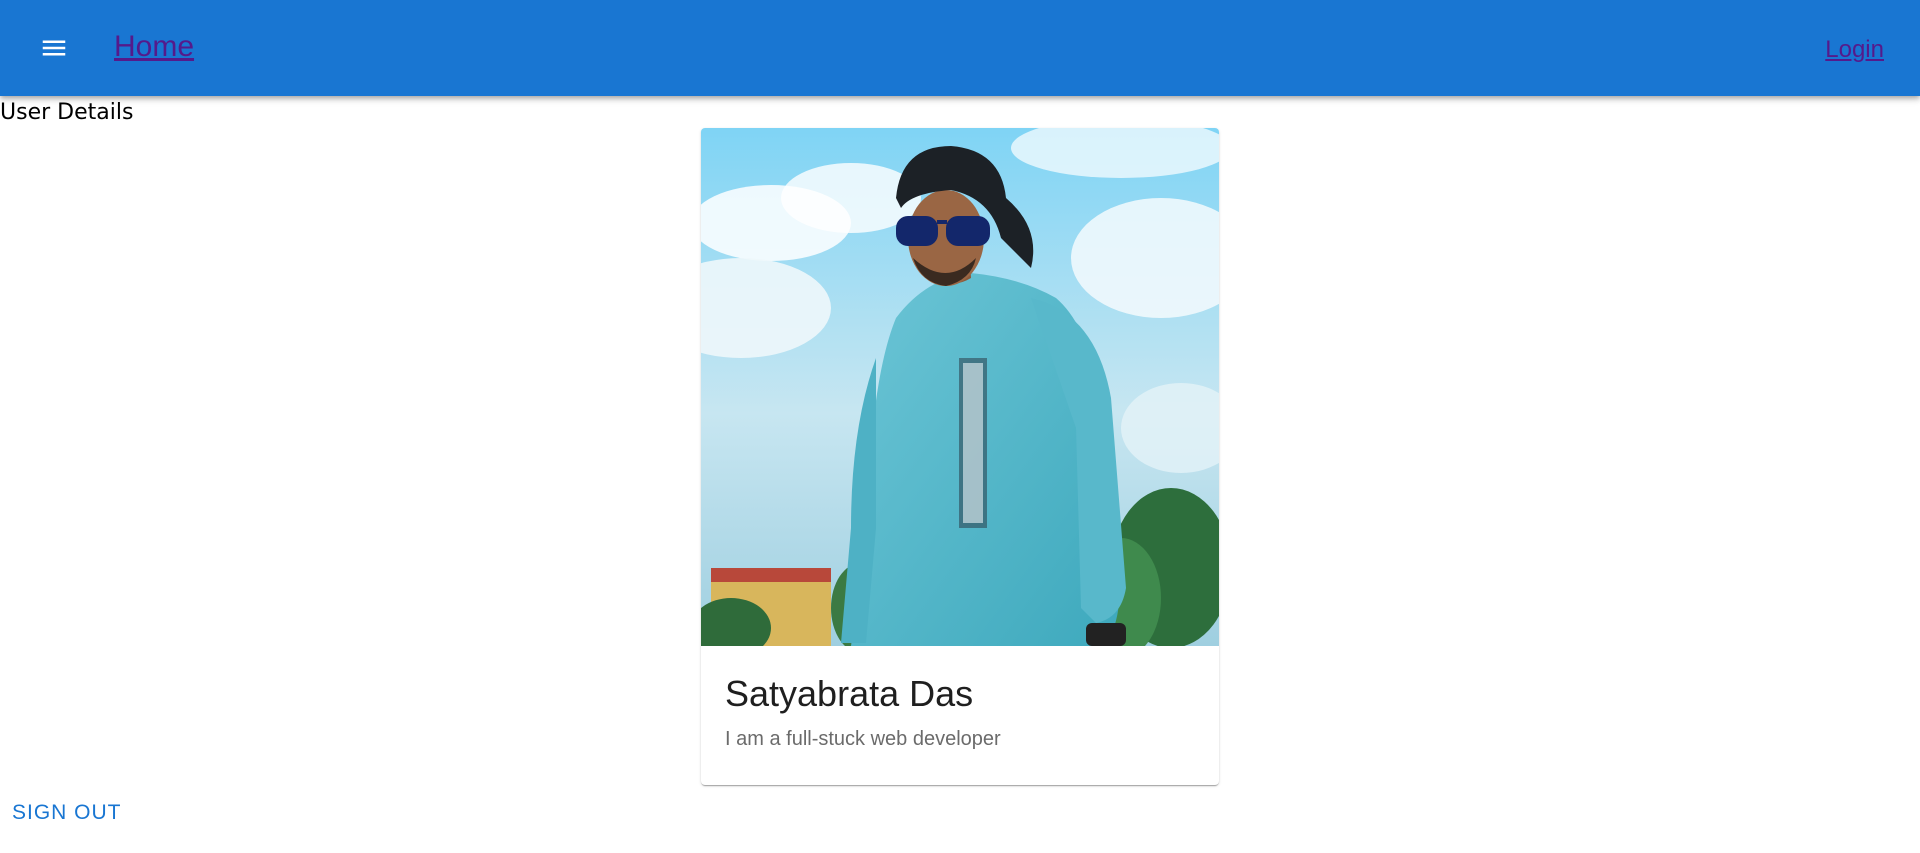 The height and width of the screenshot is (853, 1920). What do you see at coordinates (849, 693) in the screenshot?
I see `profile-name: Satyabrata Das` at bounding box center [849, 693].